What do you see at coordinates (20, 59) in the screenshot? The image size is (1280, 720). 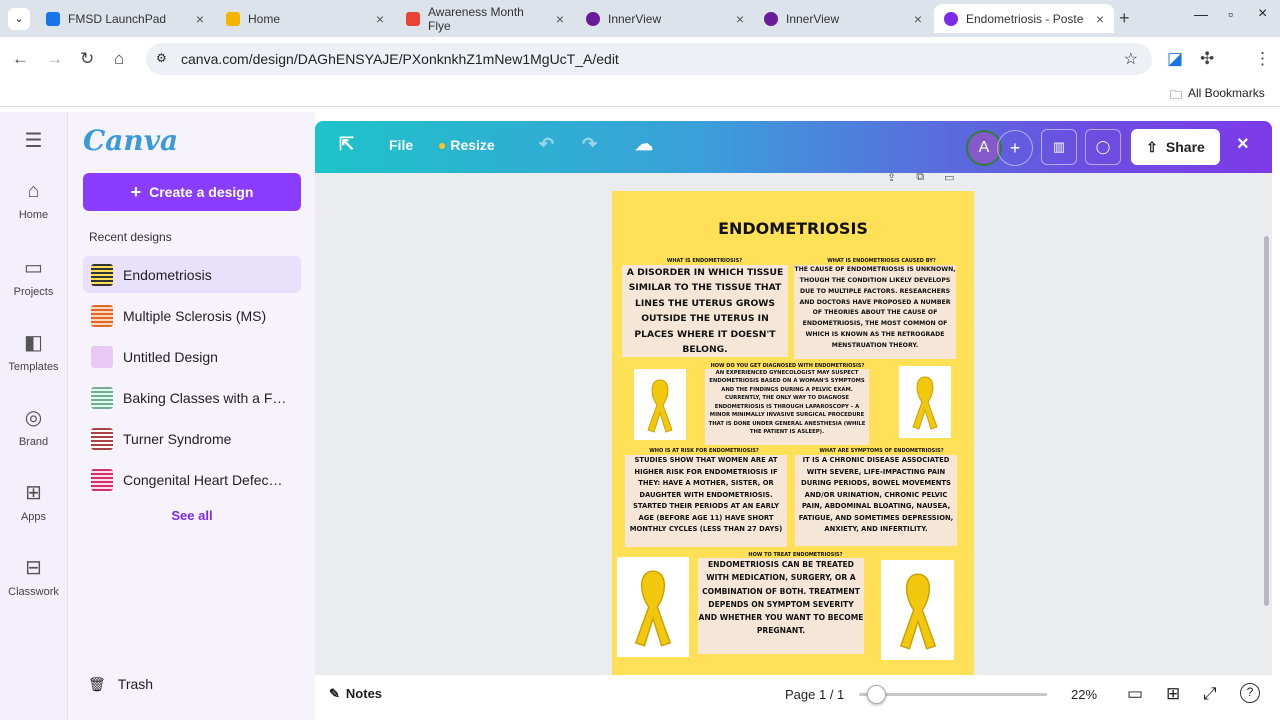 I see `back-icon: ←` at bounding box center [20, 59].